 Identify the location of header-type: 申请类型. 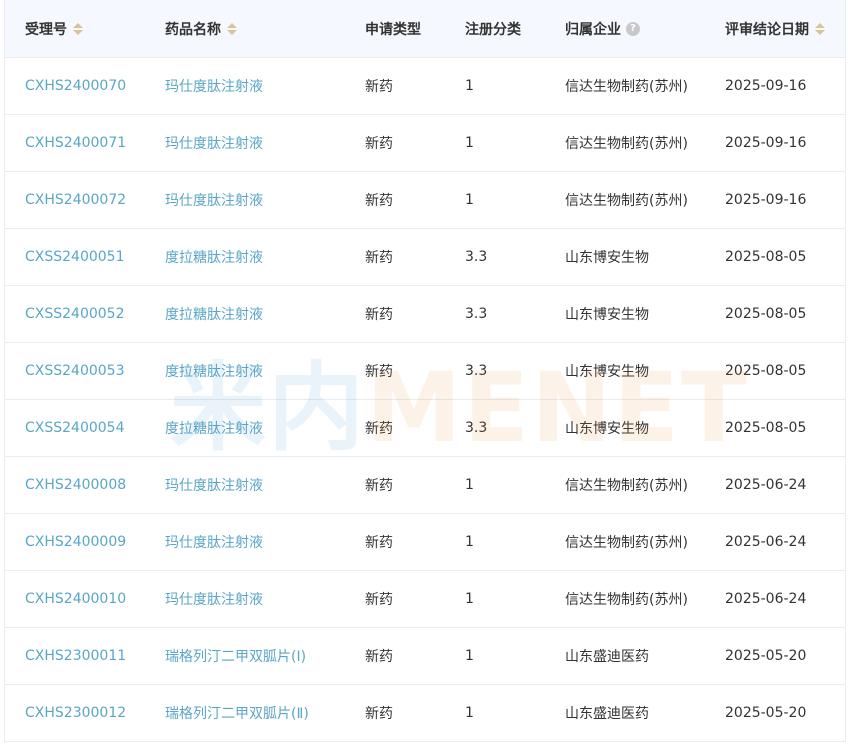
(395, 29).